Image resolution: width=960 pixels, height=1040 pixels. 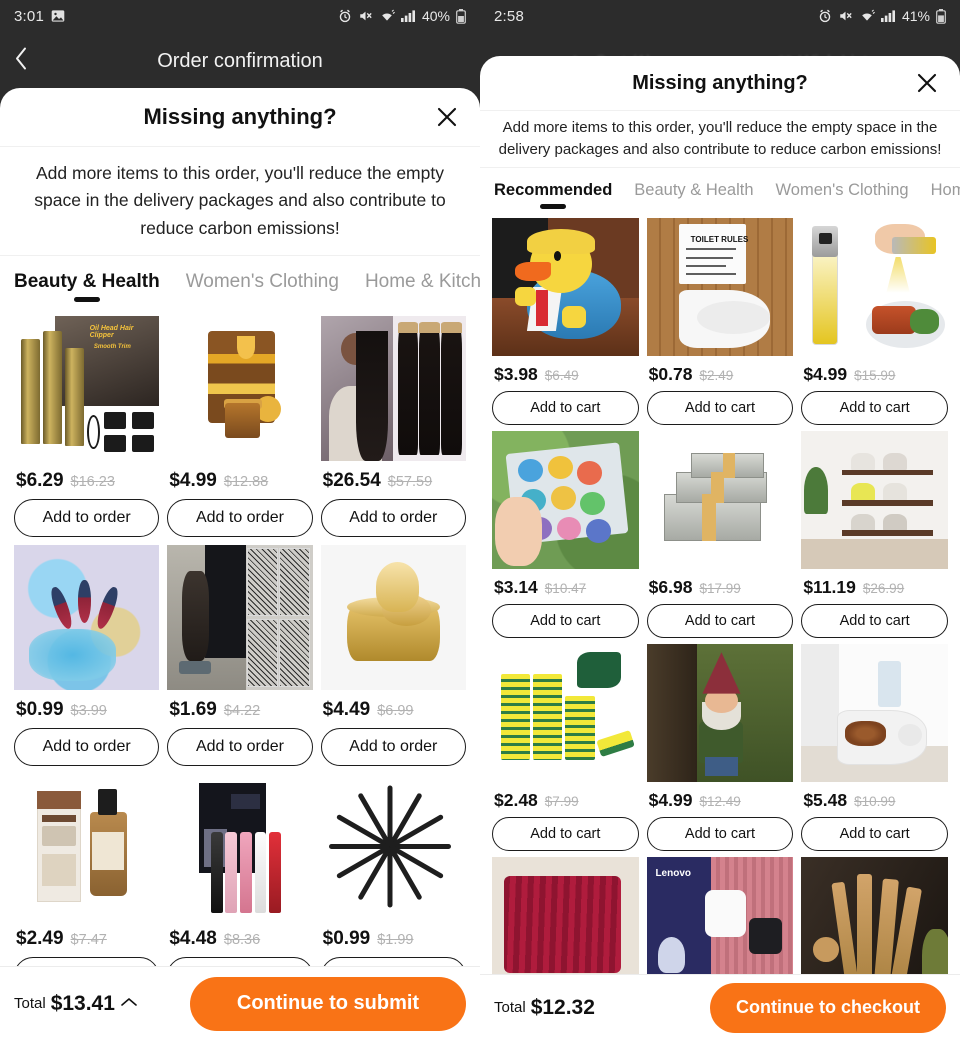 I want to click on product-image-wooden-kitchen-utensils, so click(x=874, y=915).